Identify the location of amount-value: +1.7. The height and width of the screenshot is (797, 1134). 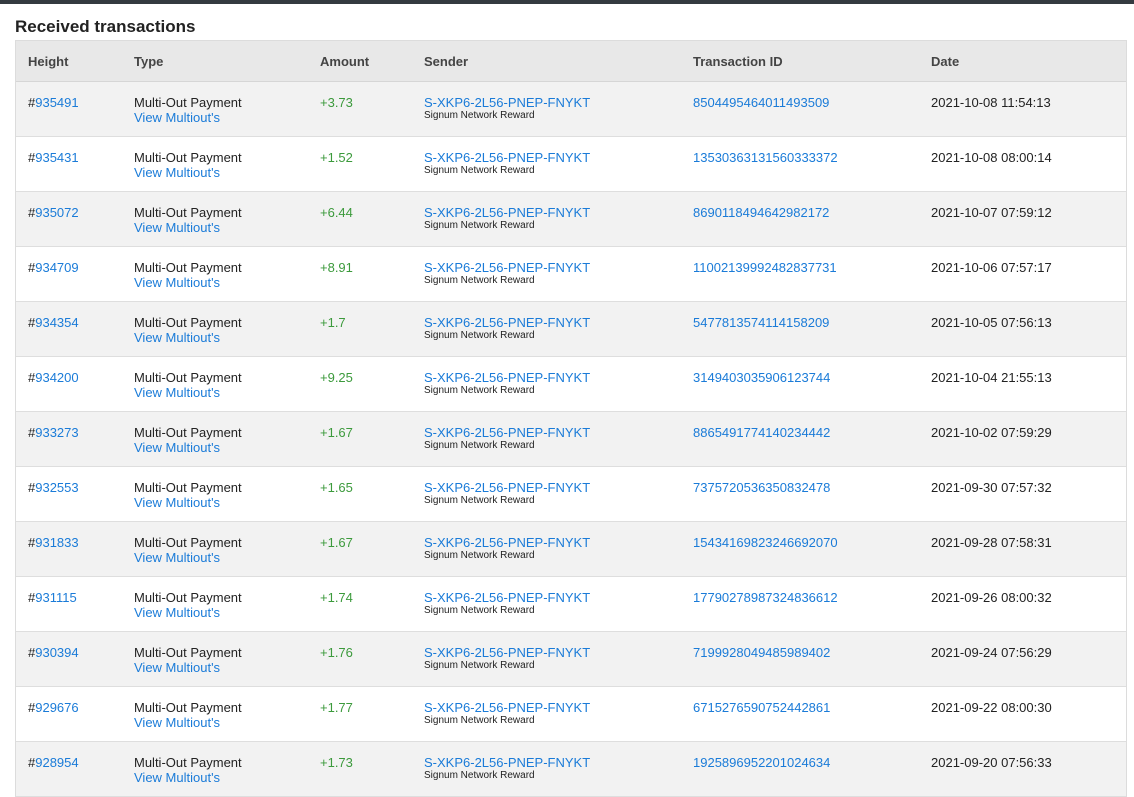
(333, 322).